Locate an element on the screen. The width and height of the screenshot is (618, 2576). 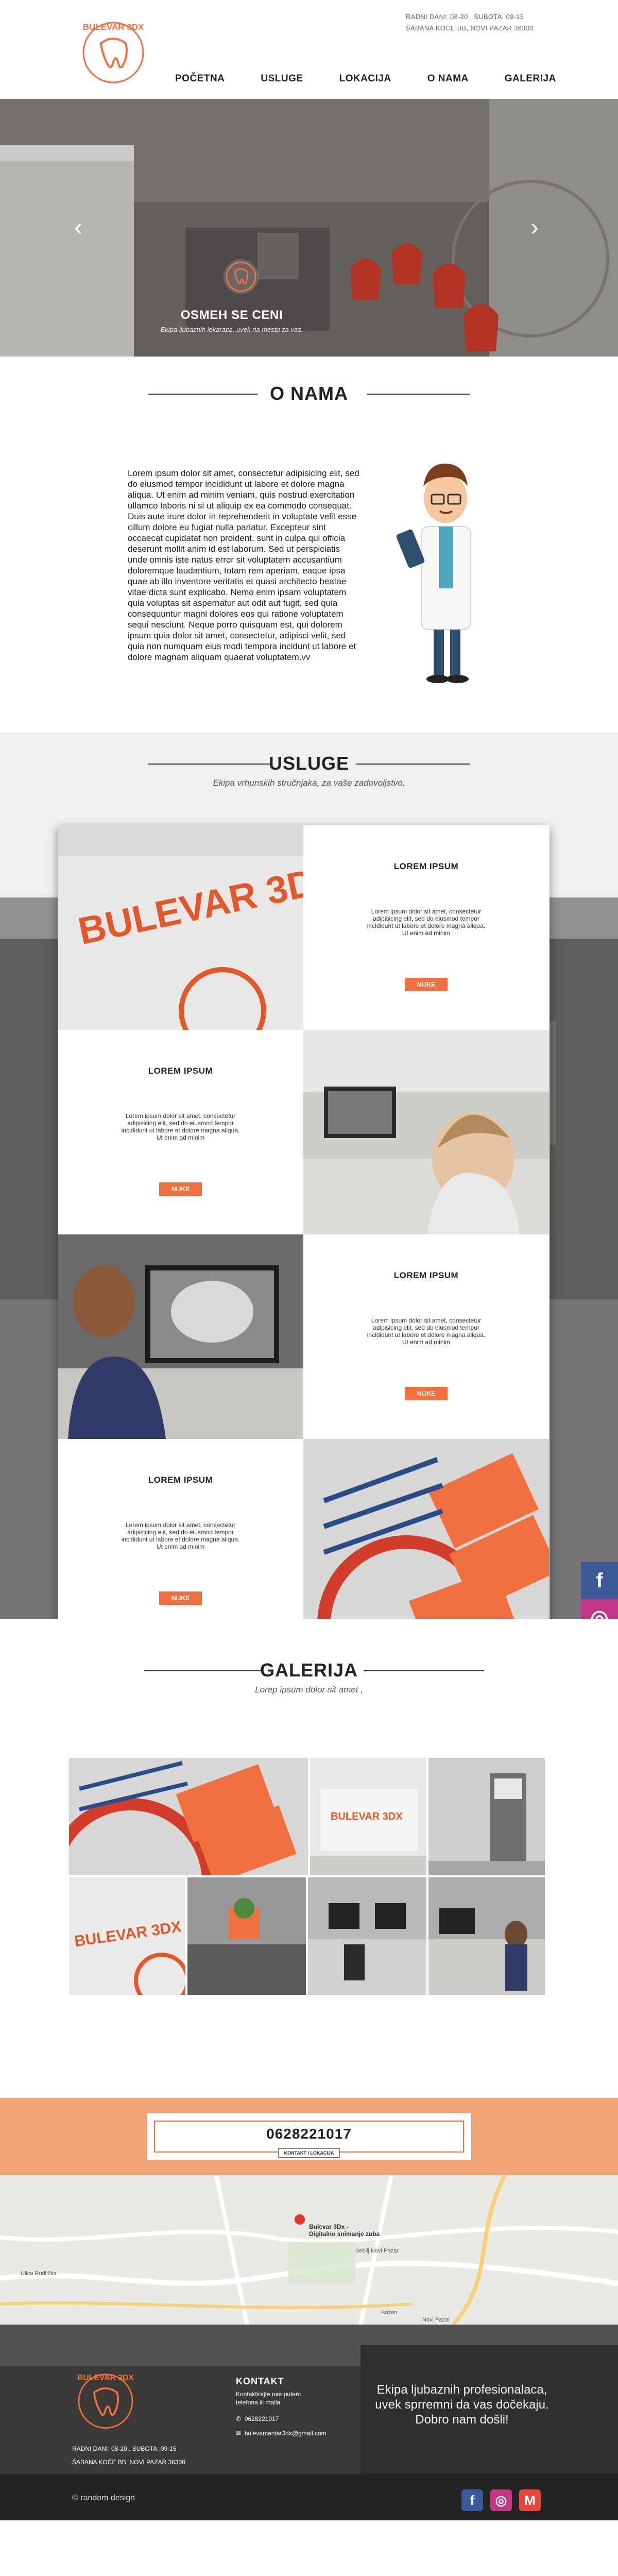
nav-pocetna: POČETNA is located at coordinates (200, 79).